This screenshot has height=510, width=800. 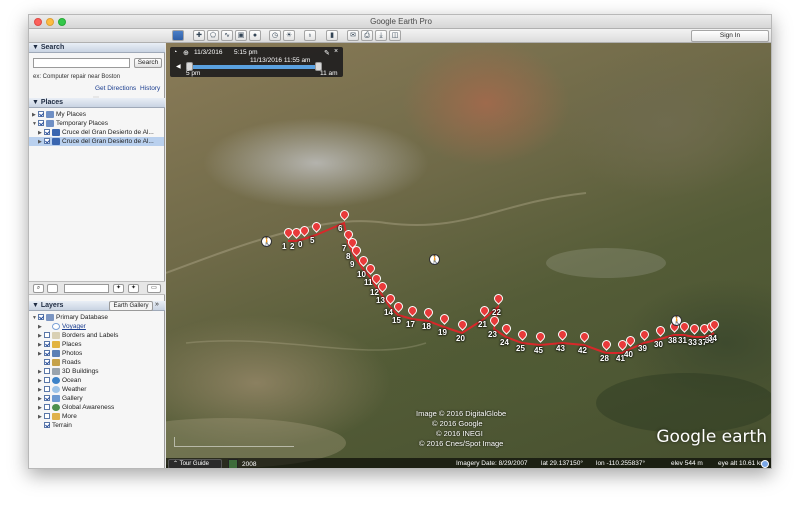 I want to click on layer-ocean: ▶ Ocean, so click(x=59, y=380).